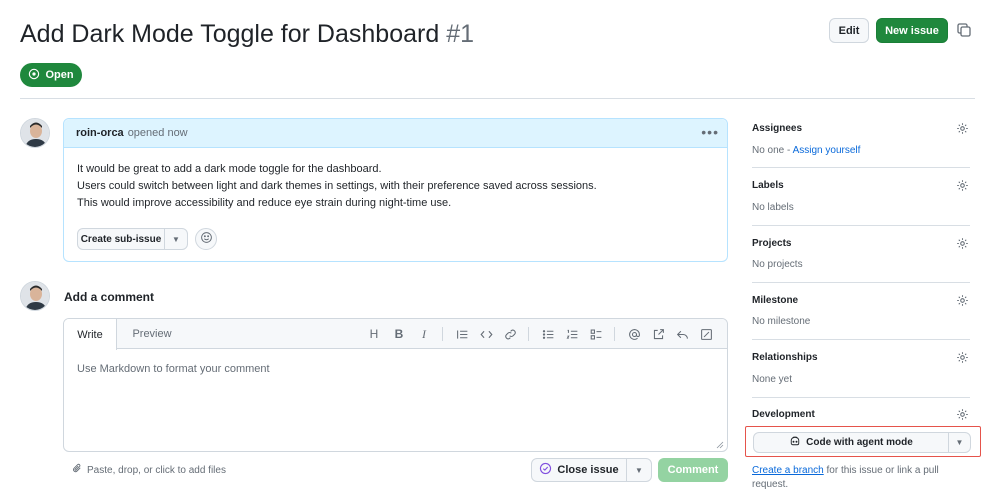 The width and height of the screenshot is (1000, 495). Describe the element at coordinates (460, 34) in the screenshot. I see `issue-number: #1` at that location.